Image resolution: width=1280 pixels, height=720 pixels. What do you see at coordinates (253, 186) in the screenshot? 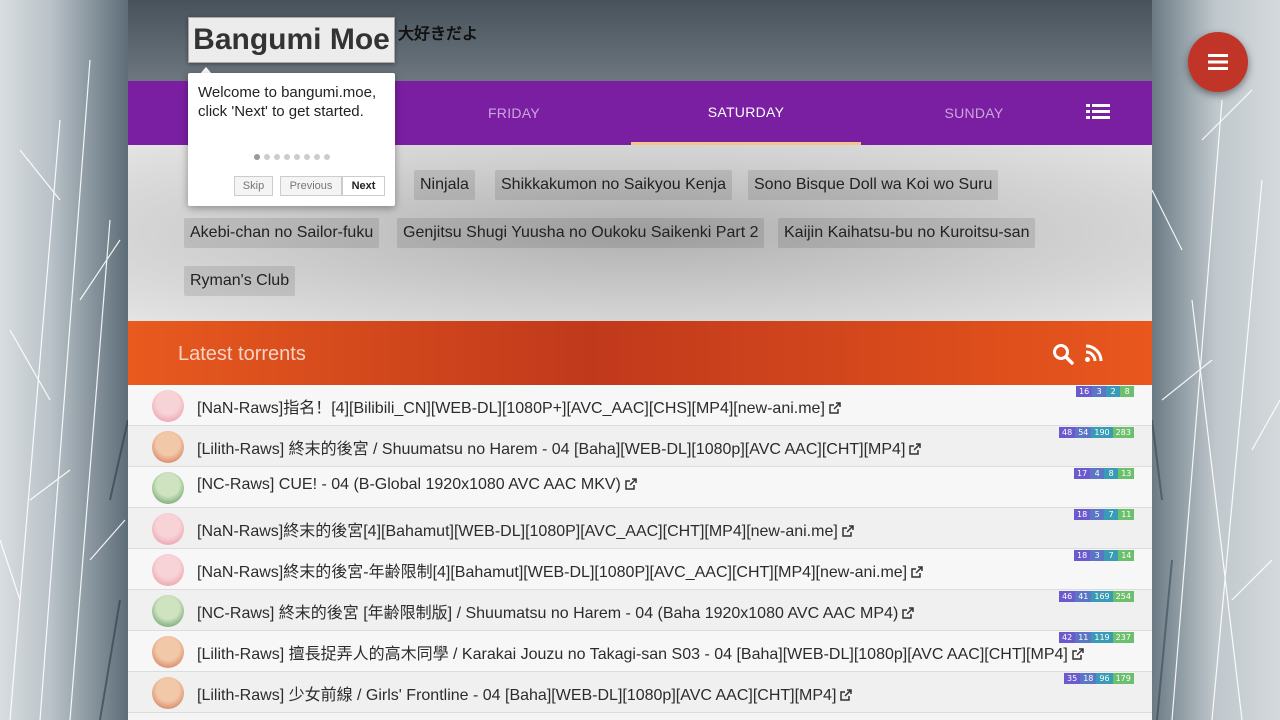
I see `tour-skip-button: Skip` at bounding box center [253, 186].